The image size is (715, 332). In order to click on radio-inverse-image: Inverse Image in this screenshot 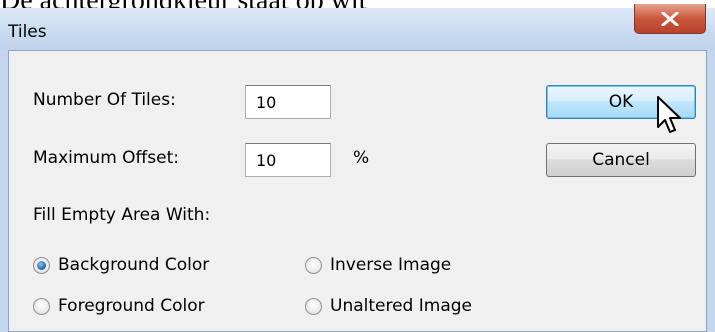, I will do `click(378, 265)`.